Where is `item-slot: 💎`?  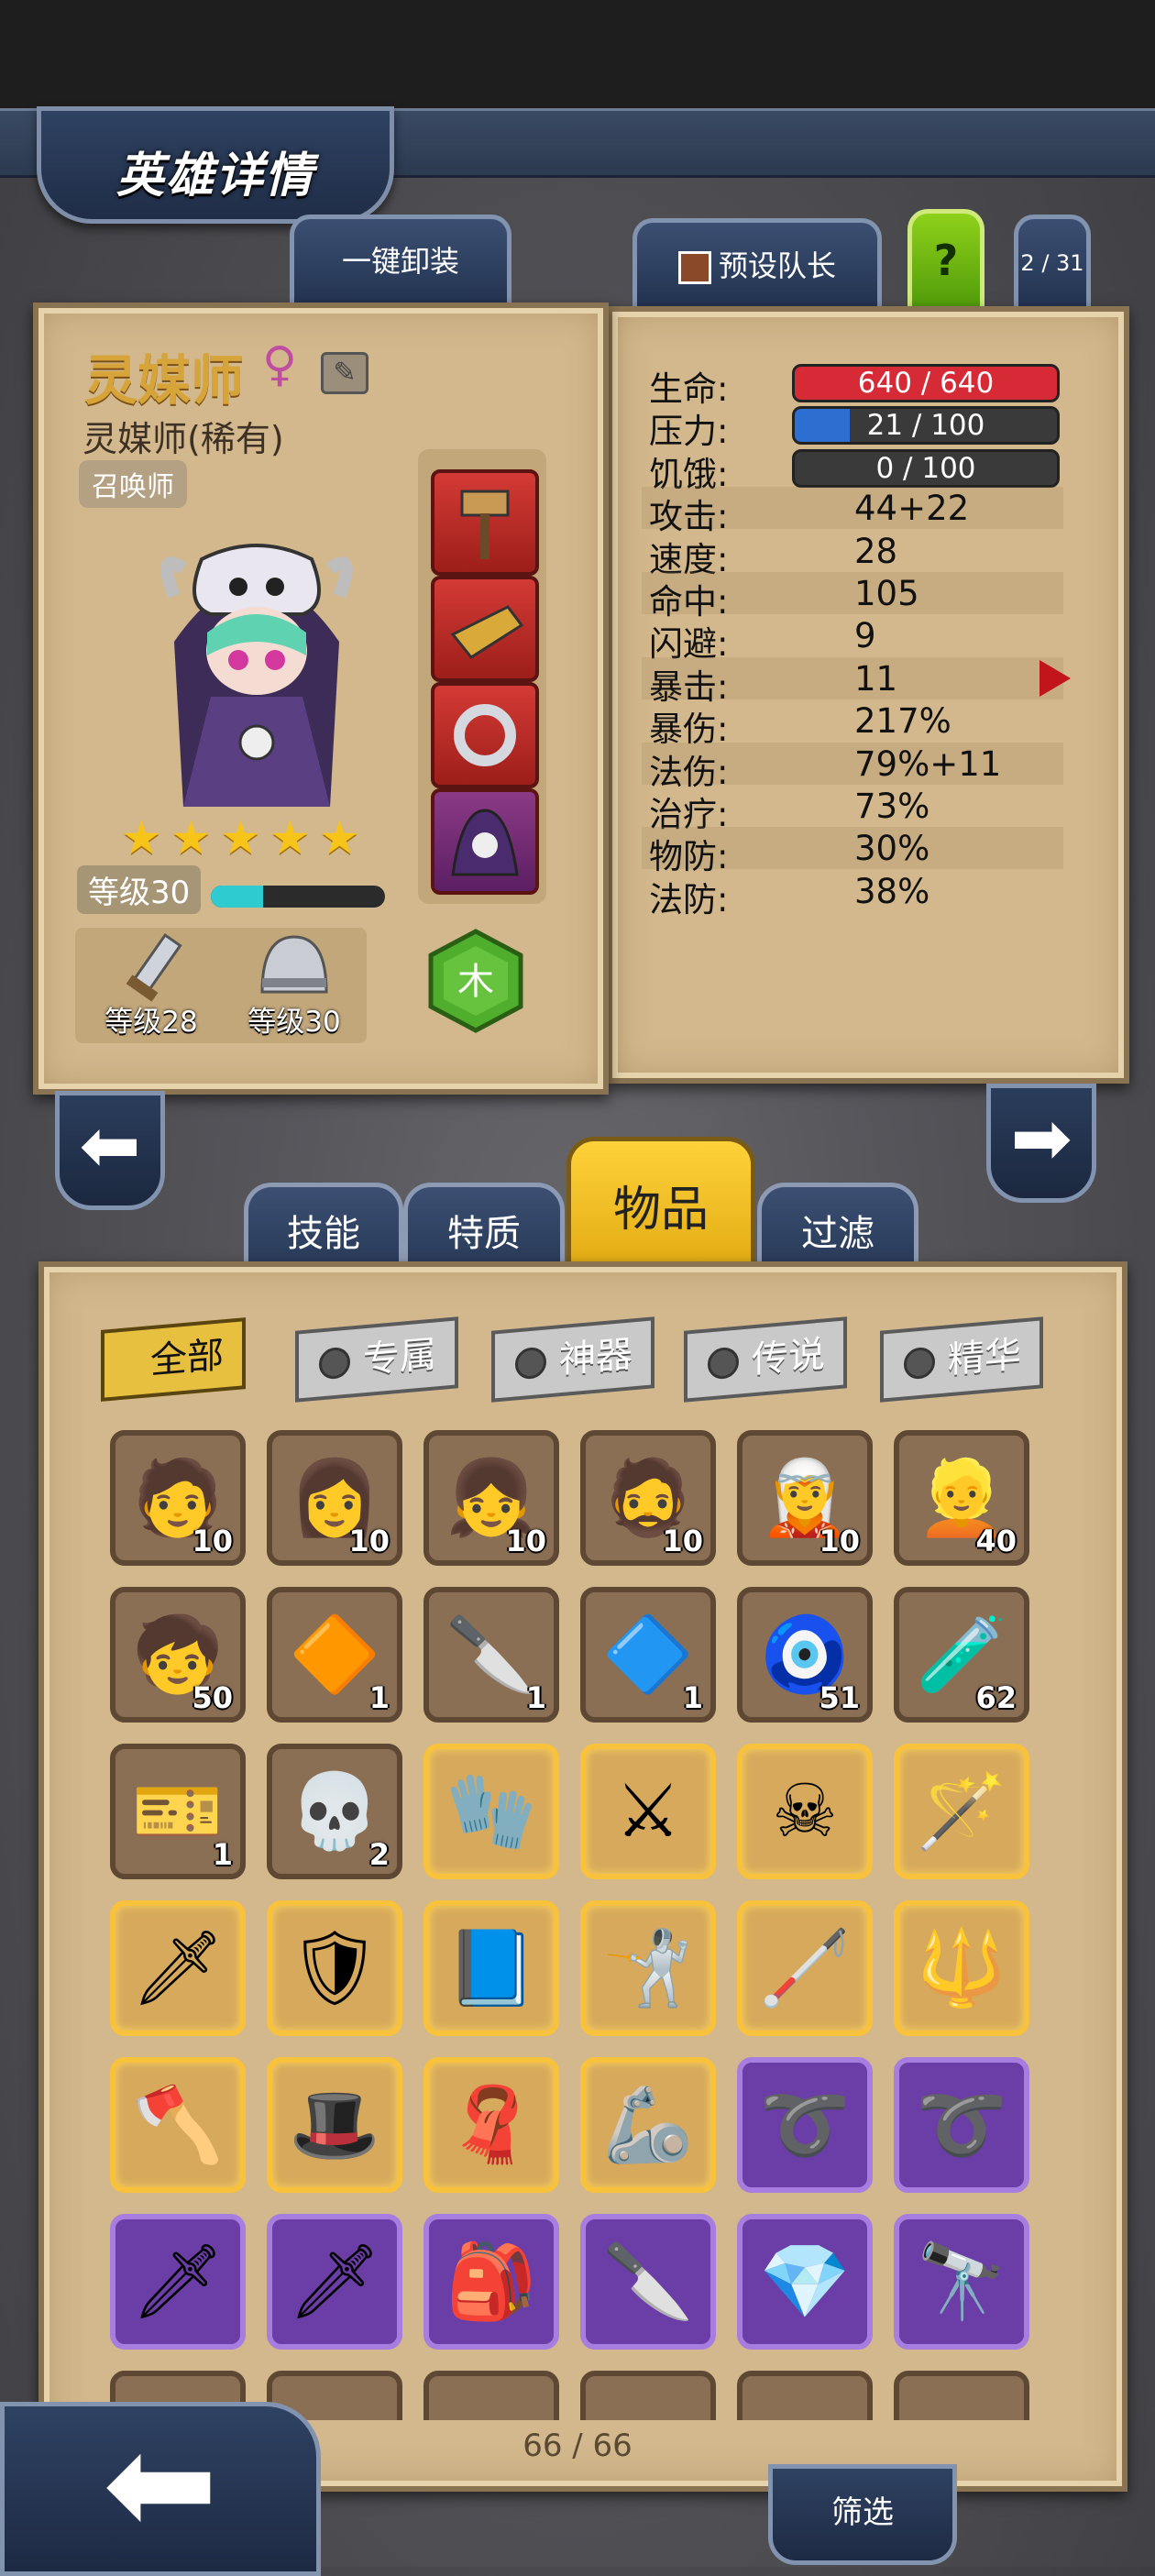
item-slot: 💎 is located at coordinates (805, 2282).